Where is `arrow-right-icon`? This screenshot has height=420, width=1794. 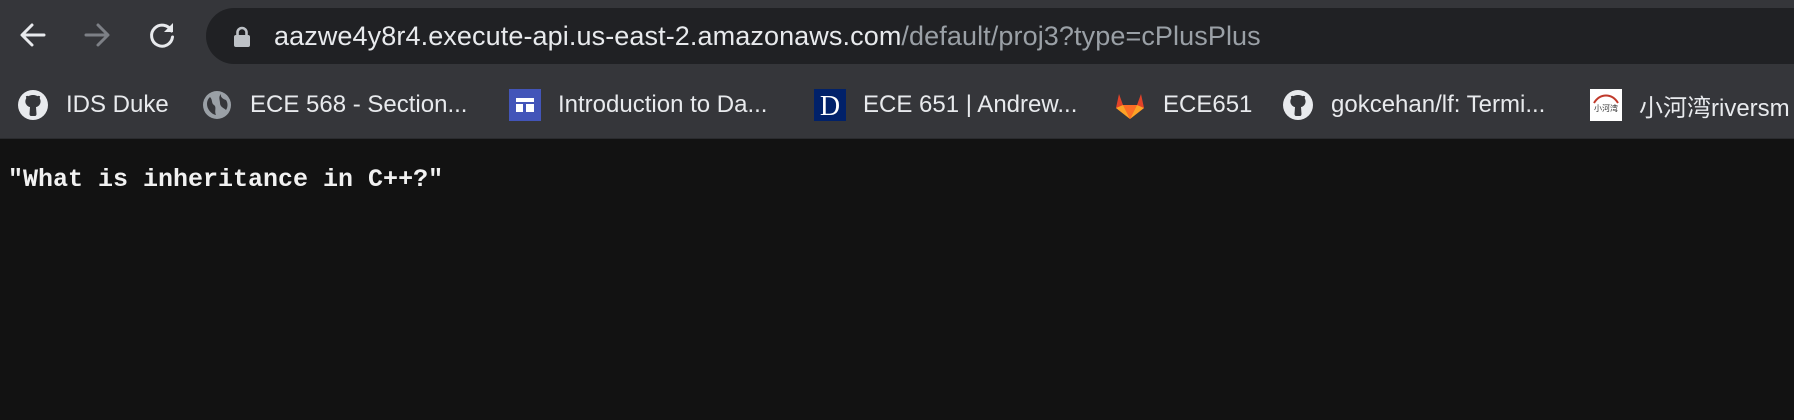
arrow-right-icon is located at coordinates (97, 35).